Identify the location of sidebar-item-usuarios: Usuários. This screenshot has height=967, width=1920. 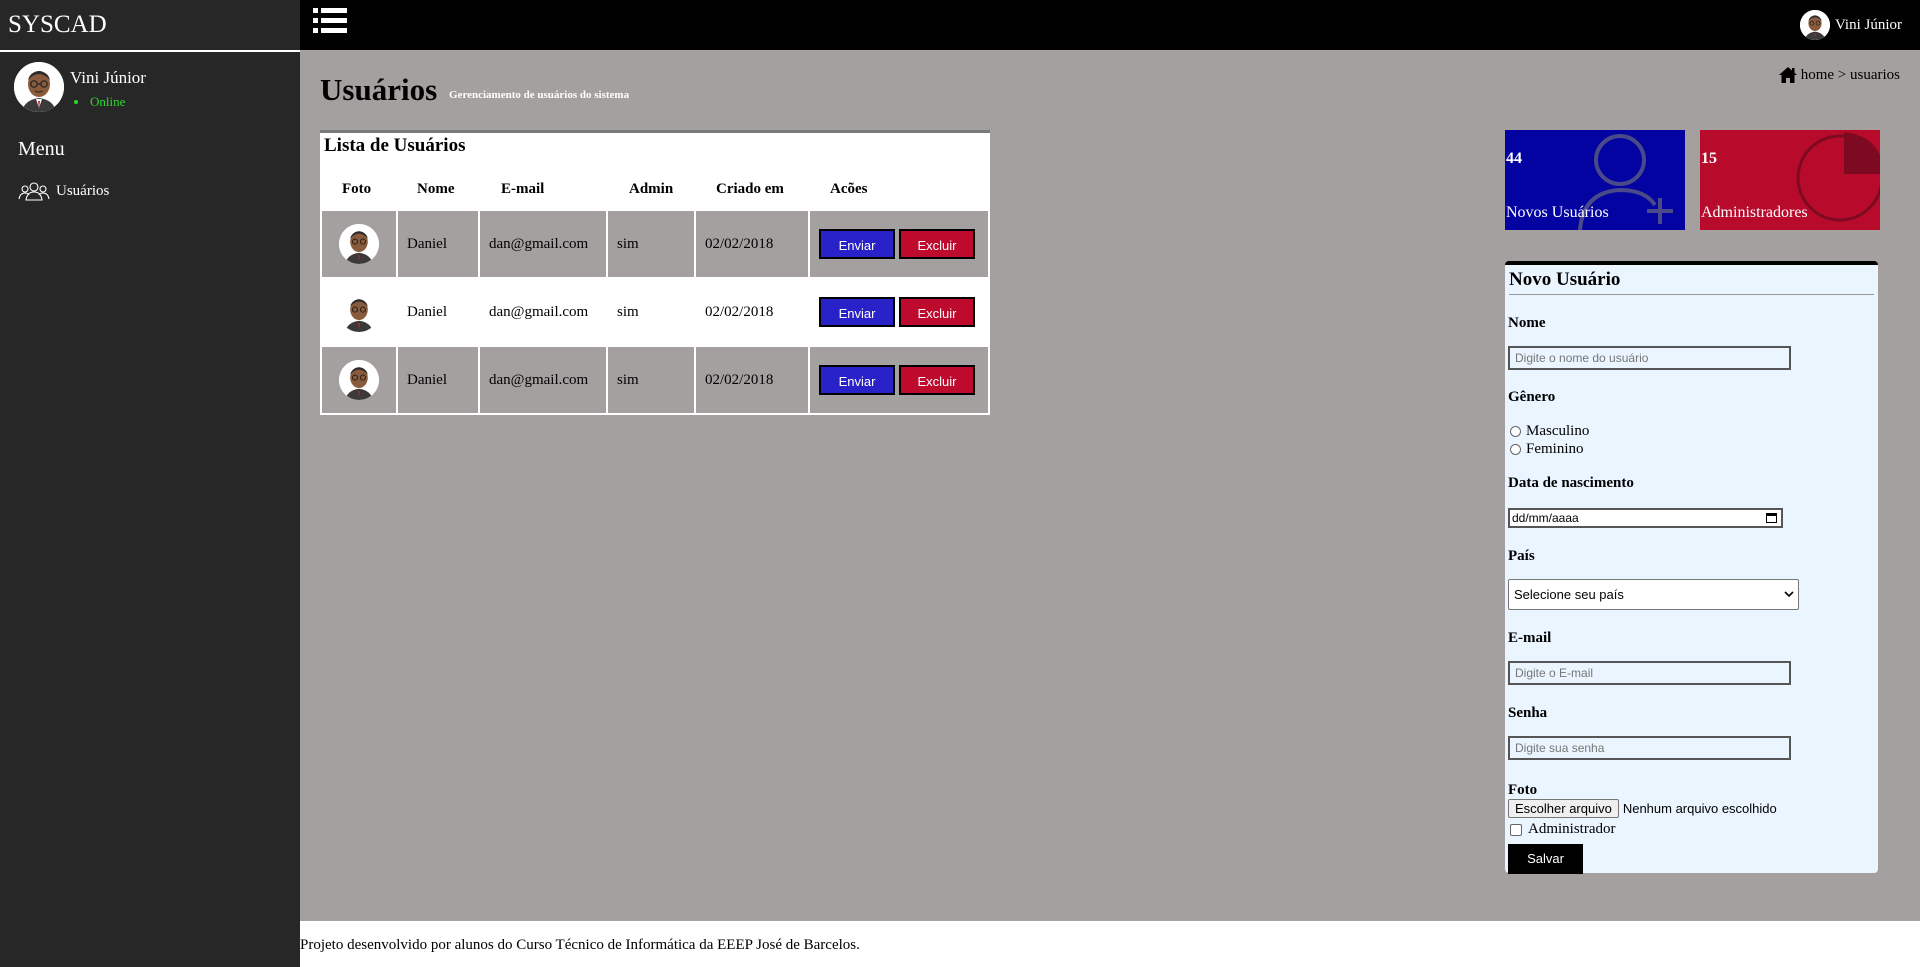
(159, 191).